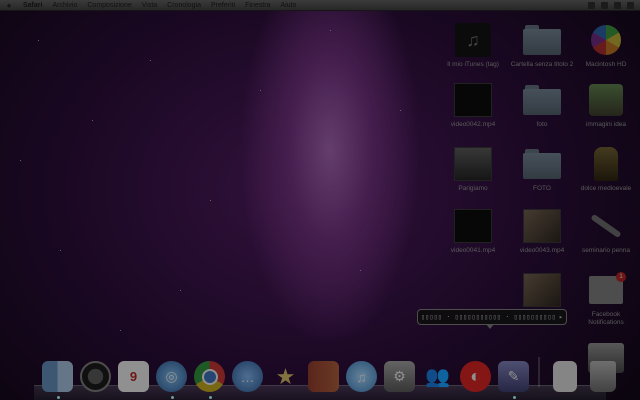 The width and height of the screenshot is (640, 400). I want to click on people-icon: 👥, so click(437, 377).